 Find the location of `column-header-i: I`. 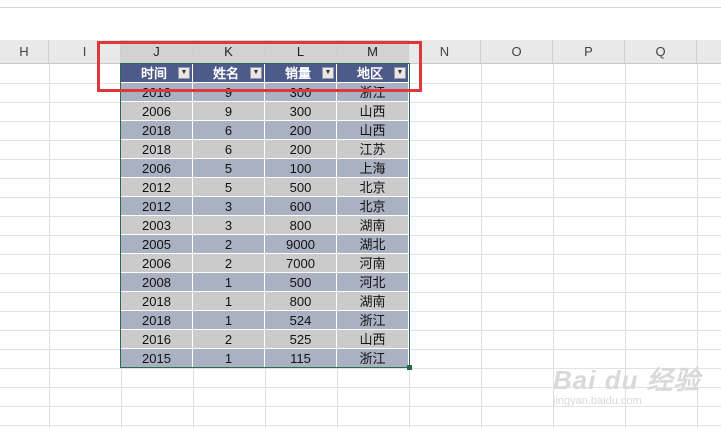

column-header-i: I is located at coordinates (85, 51).